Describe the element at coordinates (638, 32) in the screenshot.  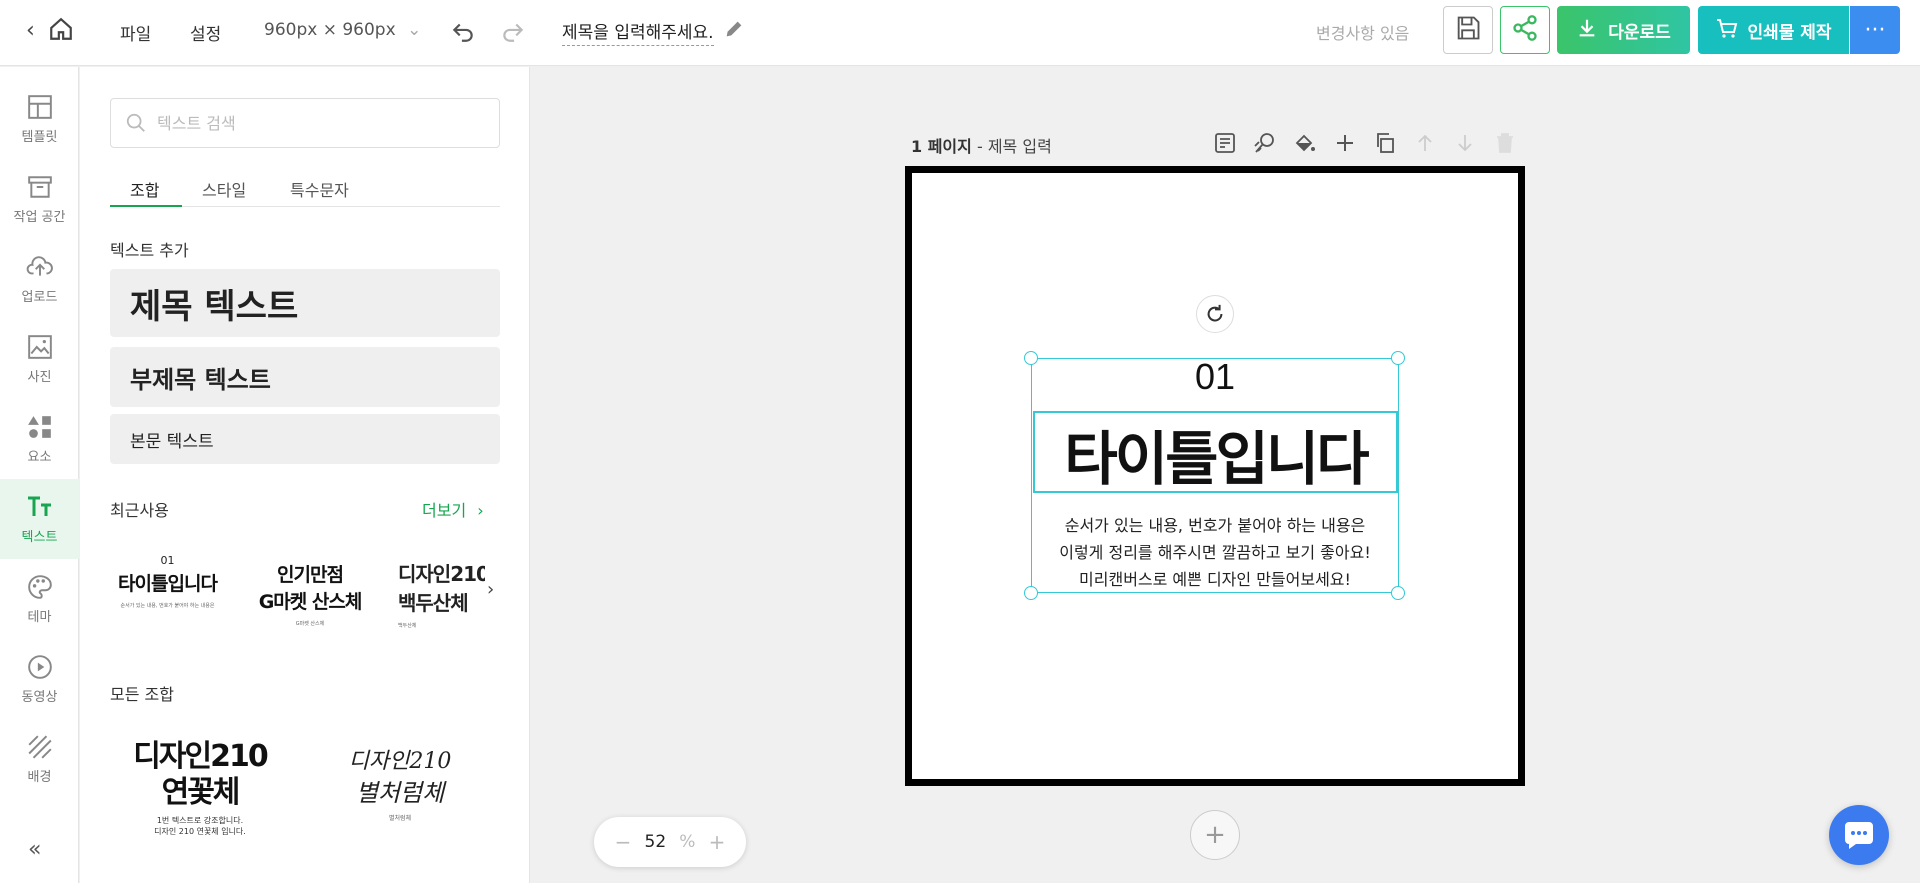
I see `document-title: 제목을 입력해주세요.` at that location.